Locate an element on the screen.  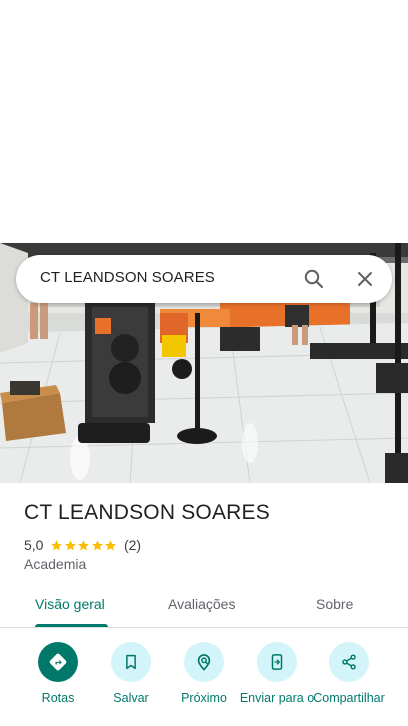
tab-reviews: Avaliações is located at coordinates (201, 604).